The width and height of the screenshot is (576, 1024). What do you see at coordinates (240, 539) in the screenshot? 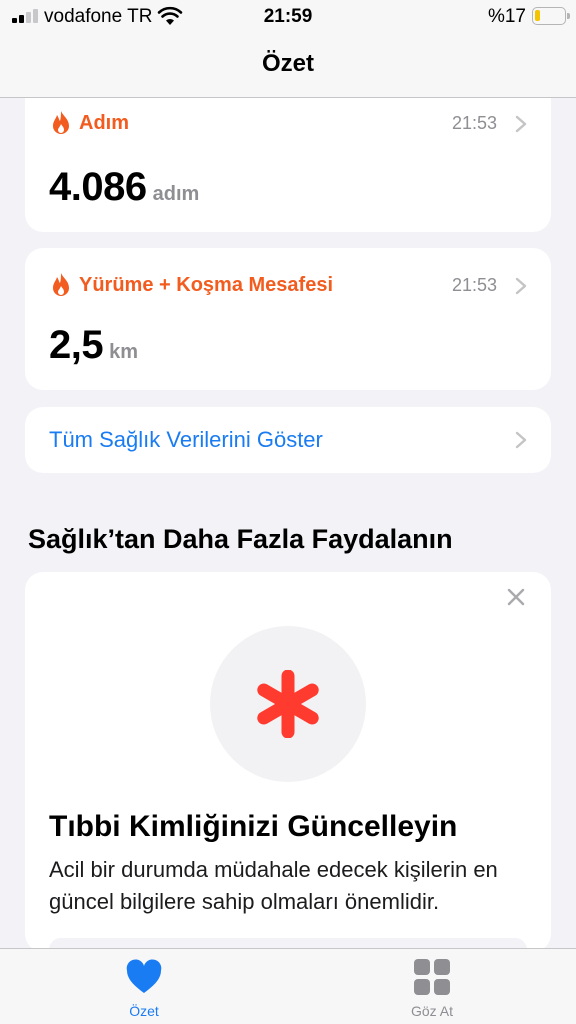
I see `section-title: Sağlık’tan Daha Fazla Faydalanın` at bounding box center [240, 539].